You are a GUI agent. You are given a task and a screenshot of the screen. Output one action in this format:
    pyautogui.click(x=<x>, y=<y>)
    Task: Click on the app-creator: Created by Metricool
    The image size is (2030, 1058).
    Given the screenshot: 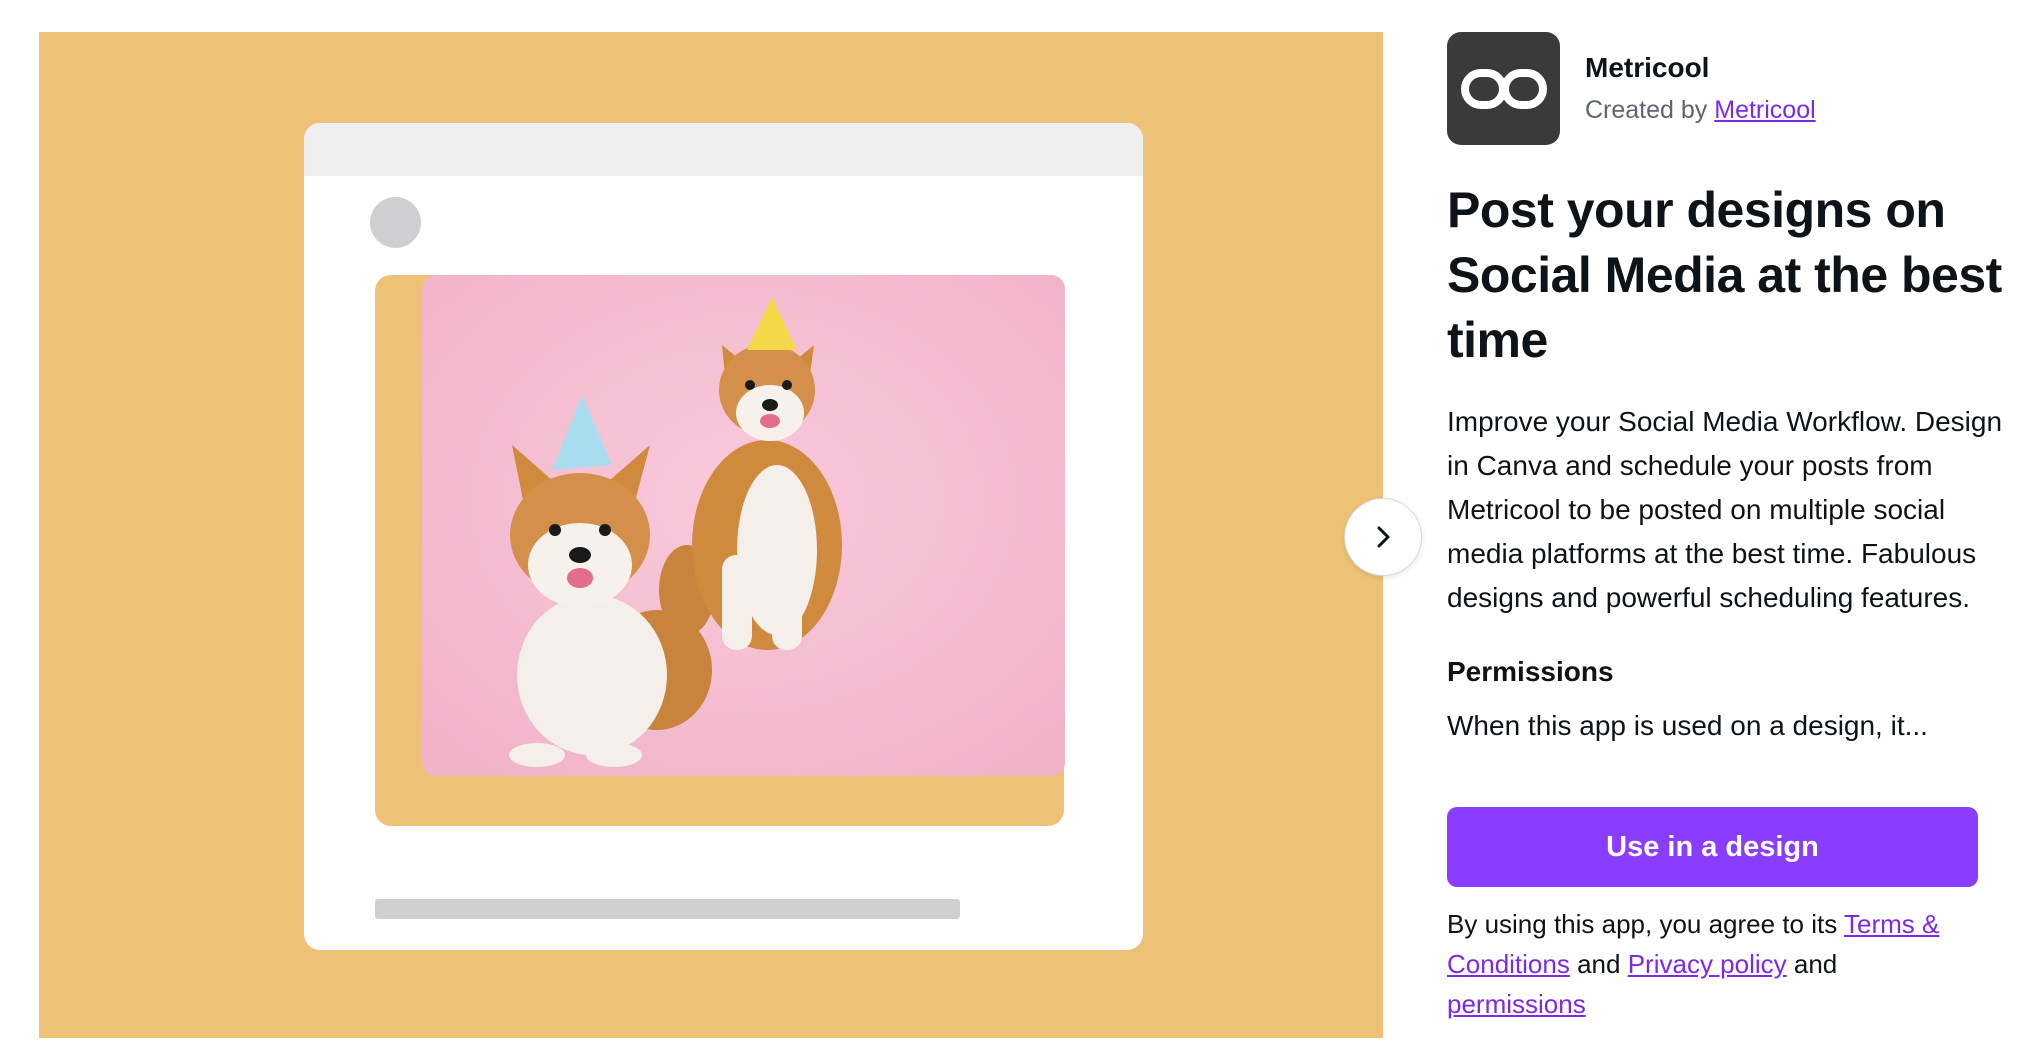 What is the action you would take?
    pyautogui.click(x=1700, y=110)
    